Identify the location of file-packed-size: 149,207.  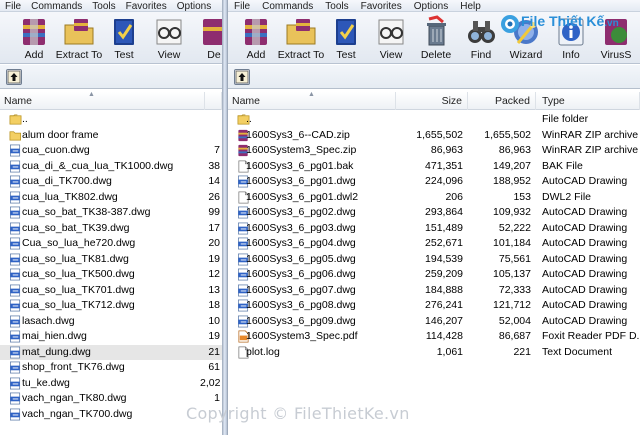
(512, 165).